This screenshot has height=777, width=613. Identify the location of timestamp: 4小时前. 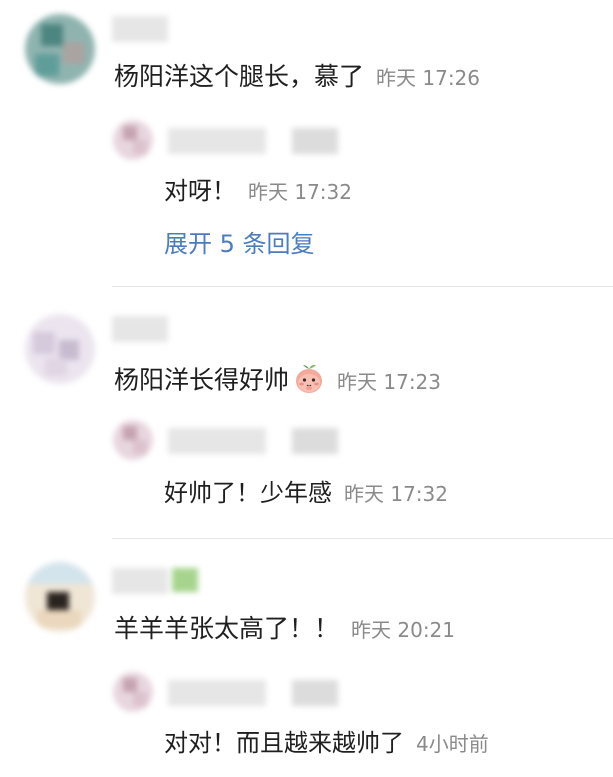
(452, 744).